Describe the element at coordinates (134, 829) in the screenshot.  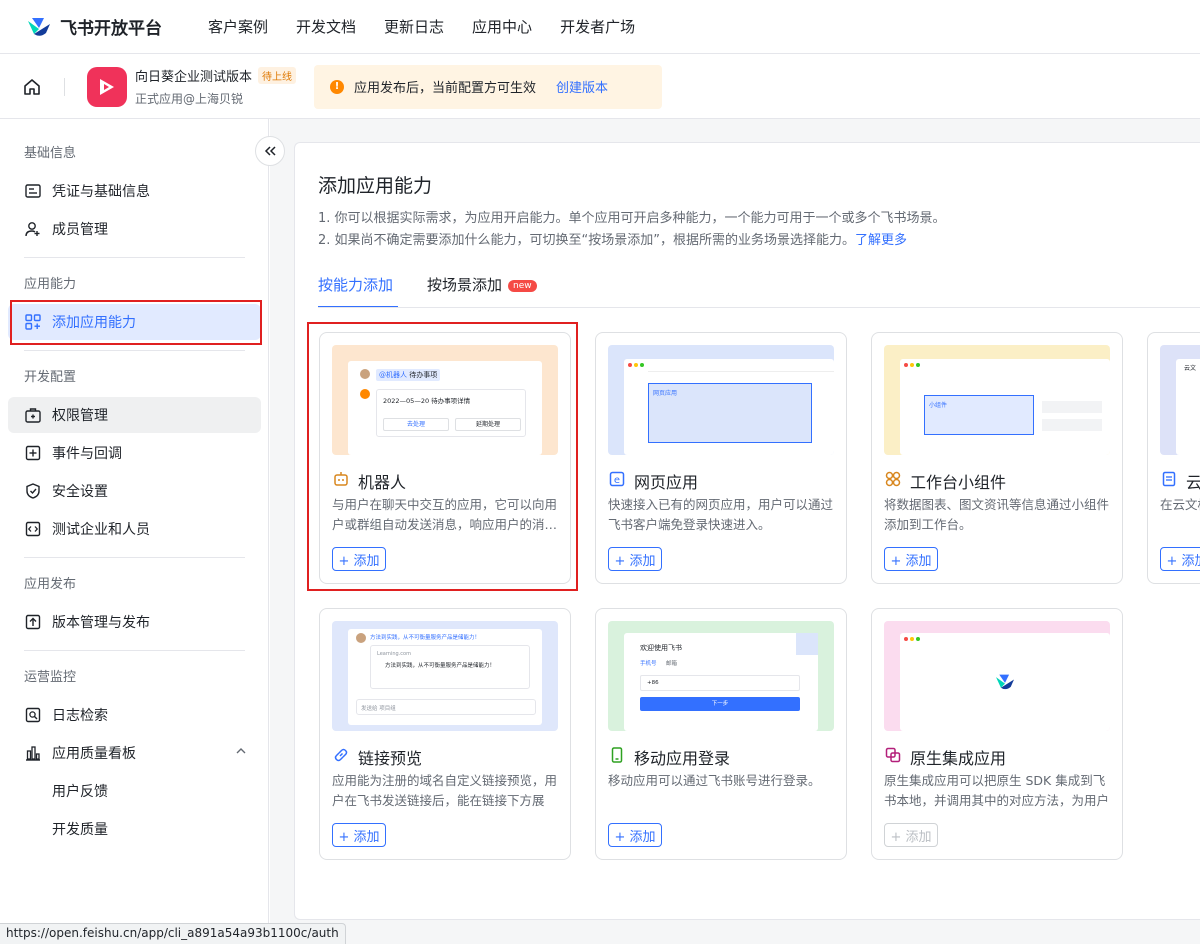
I see `sidebar-item-dev-quality: 开发质量` at that location.